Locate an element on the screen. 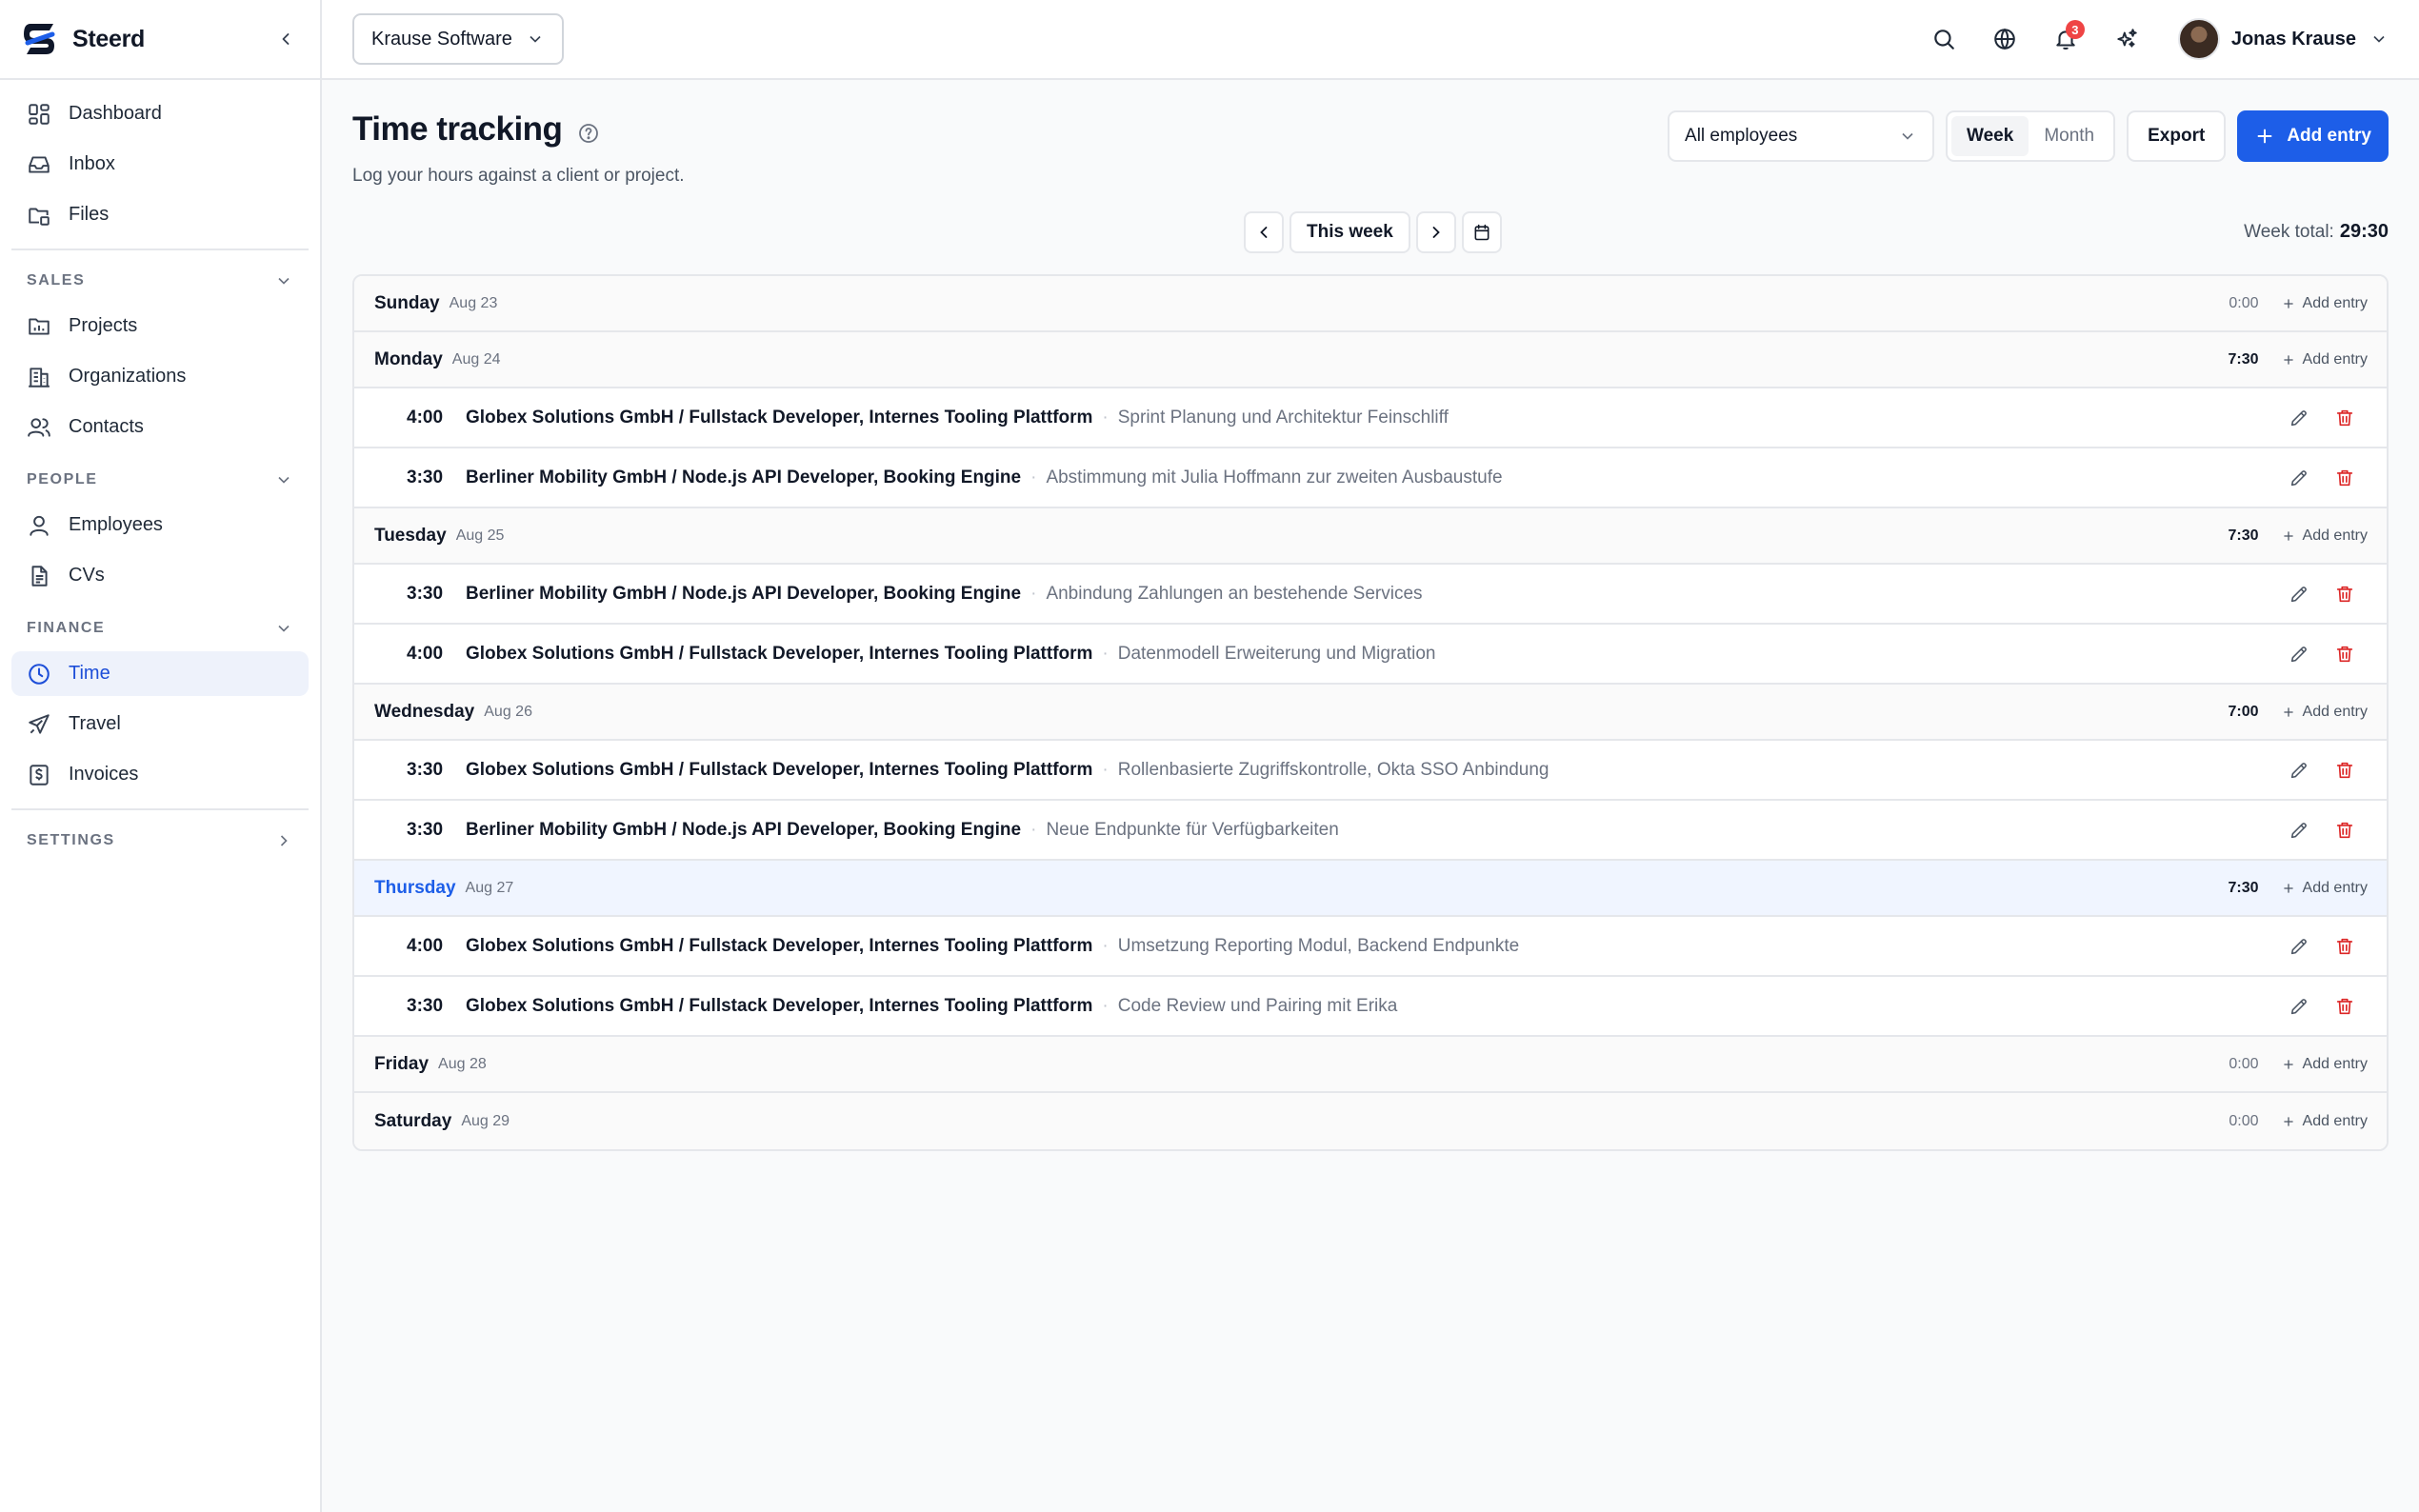  user-icon is located at coordinates (39, 525).